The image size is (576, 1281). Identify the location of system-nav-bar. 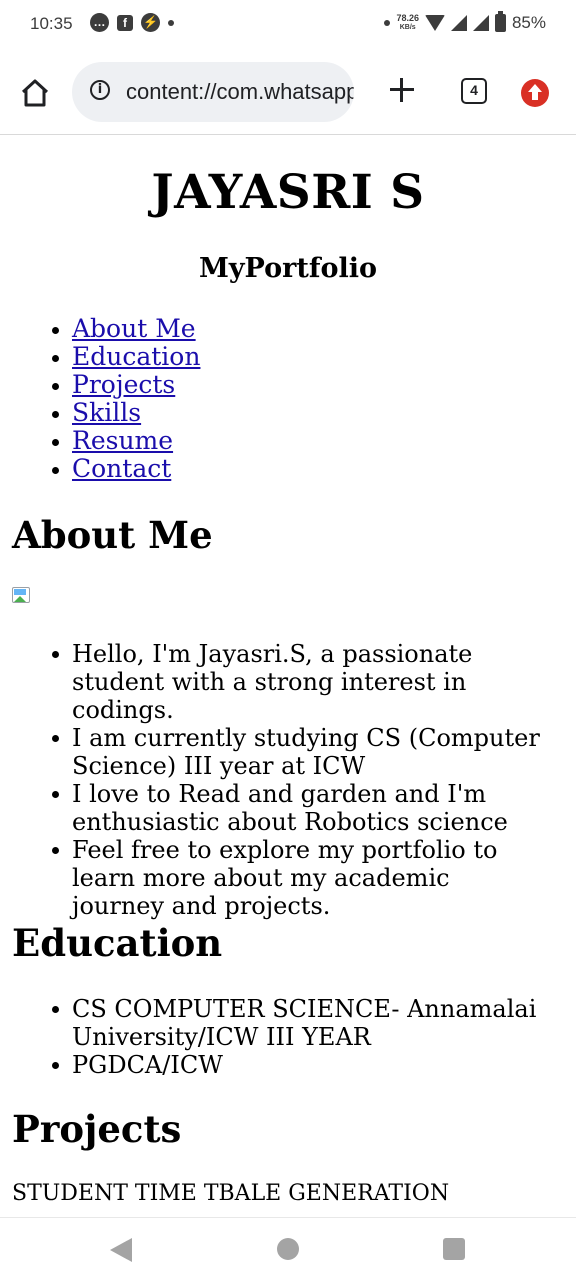
(288, 1249).